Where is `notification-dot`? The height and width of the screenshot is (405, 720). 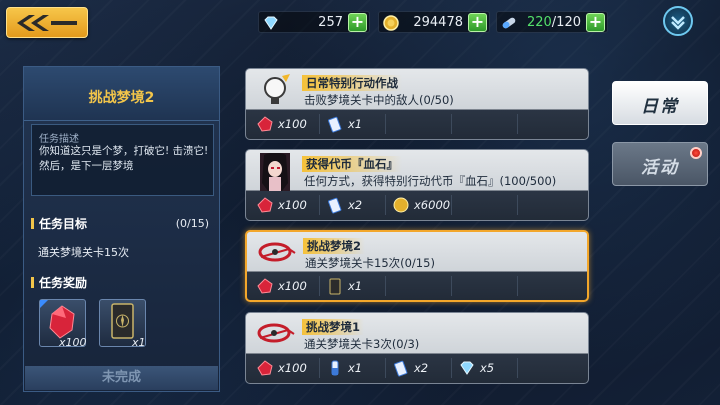
notification-dot is located at coordinates (696, 153).